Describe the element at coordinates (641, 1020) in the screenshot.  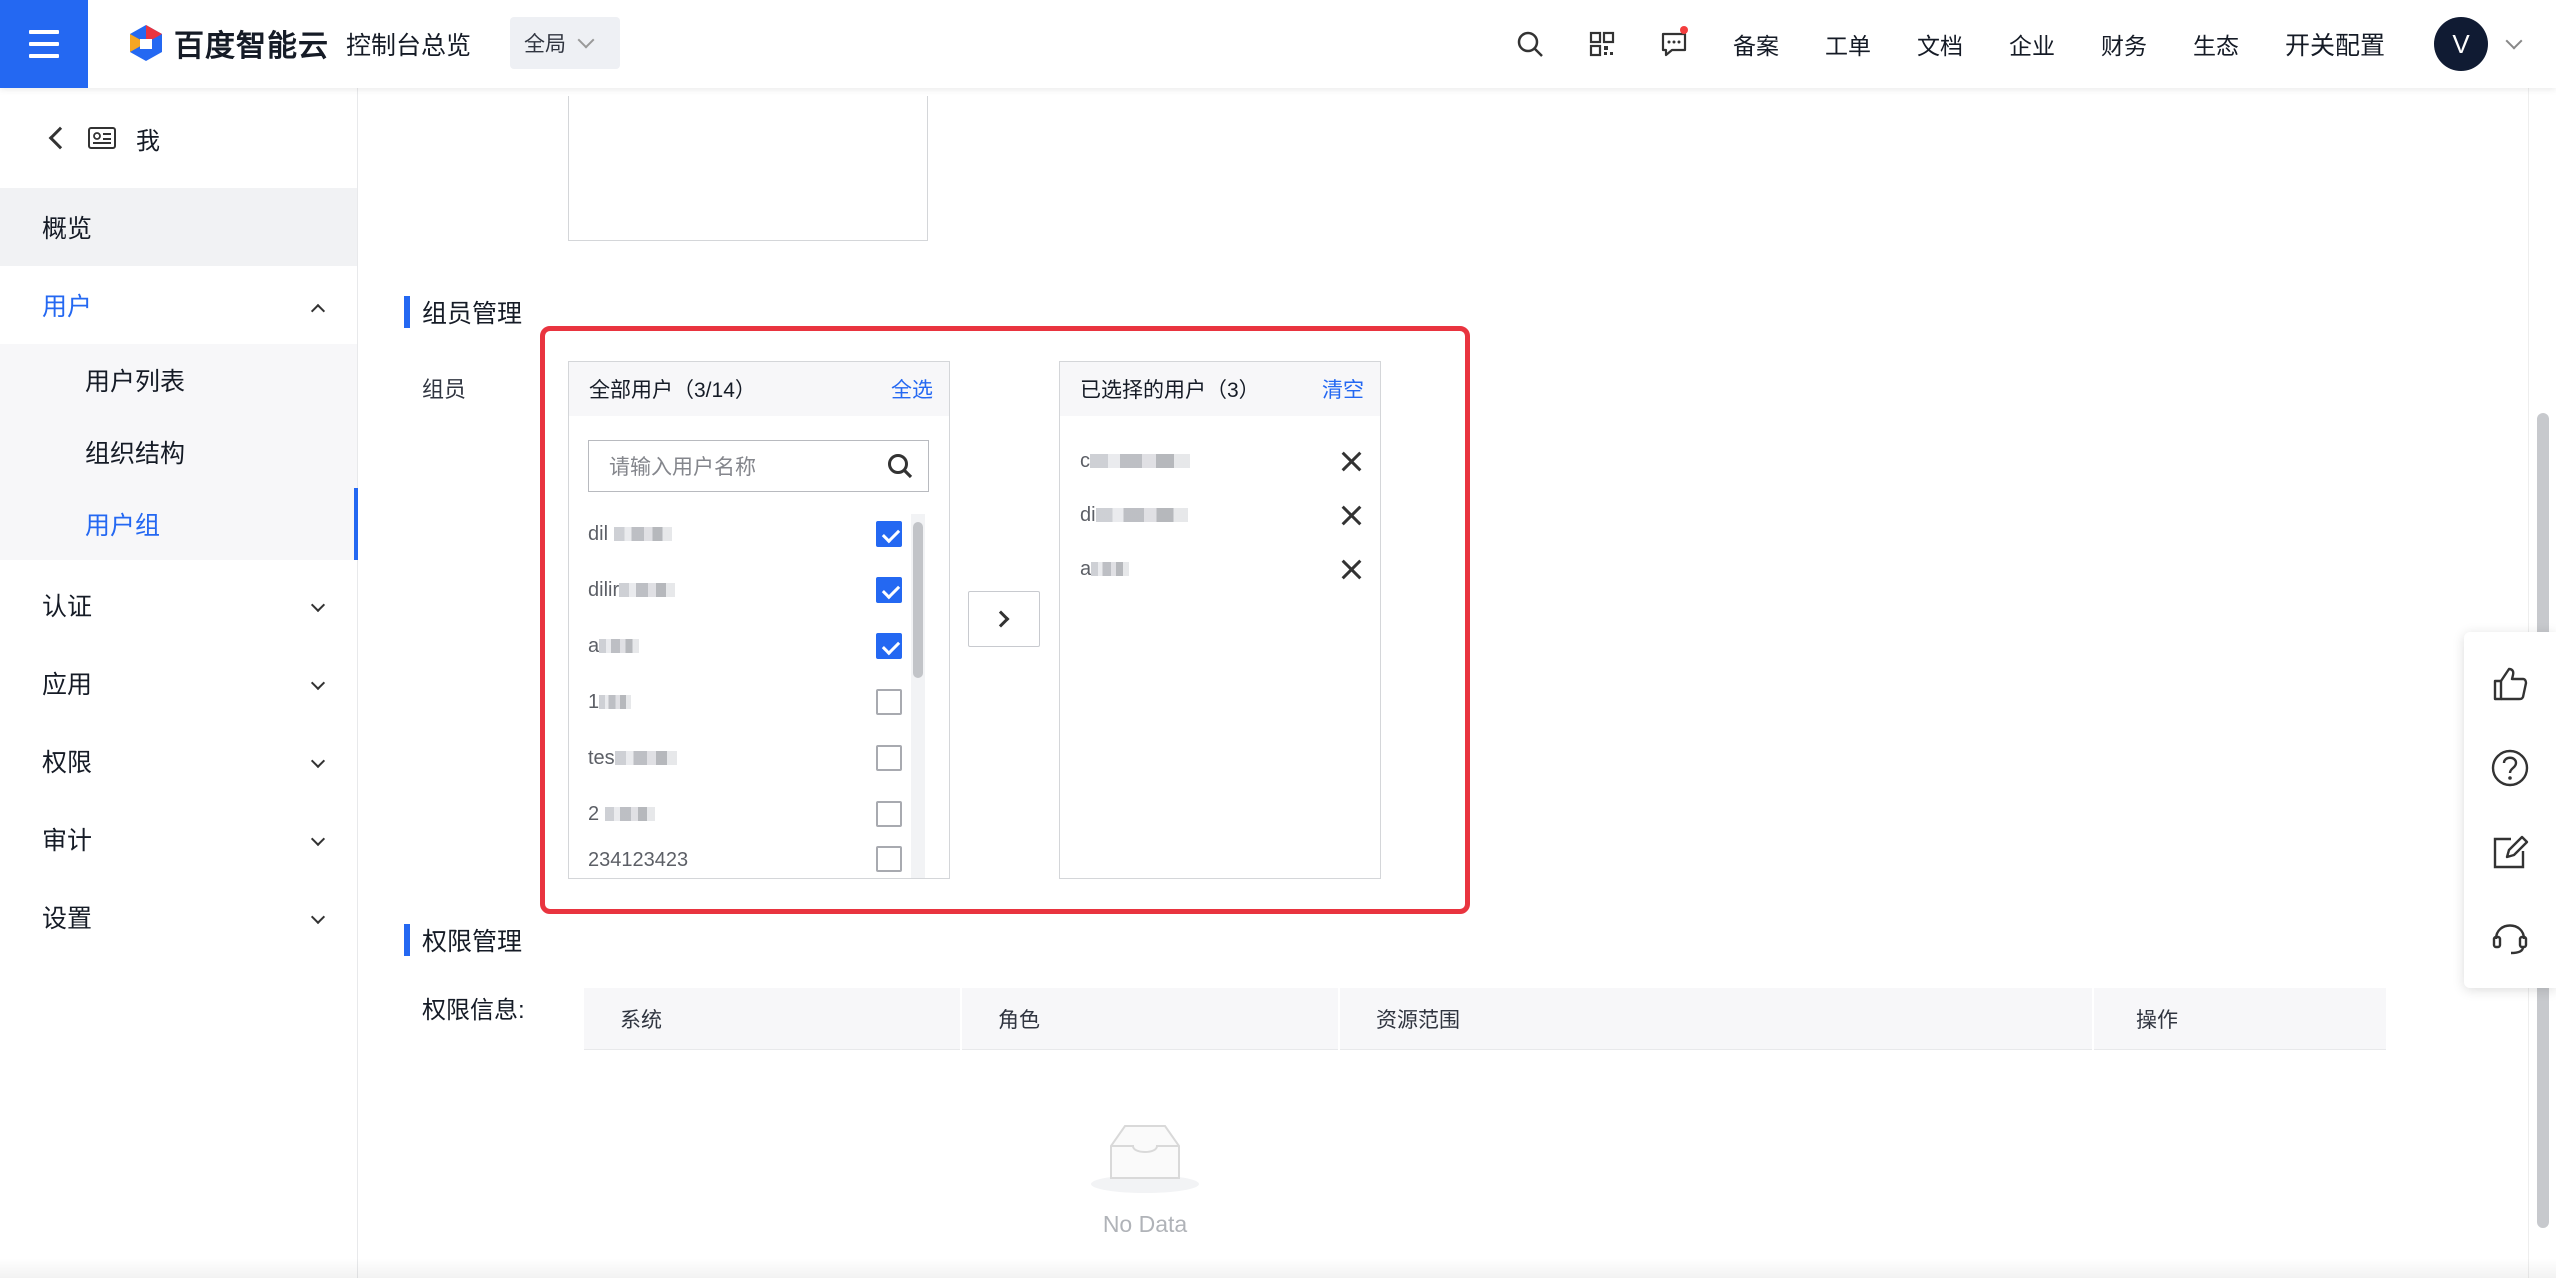
I see `column-header-system: 系统` at that location.